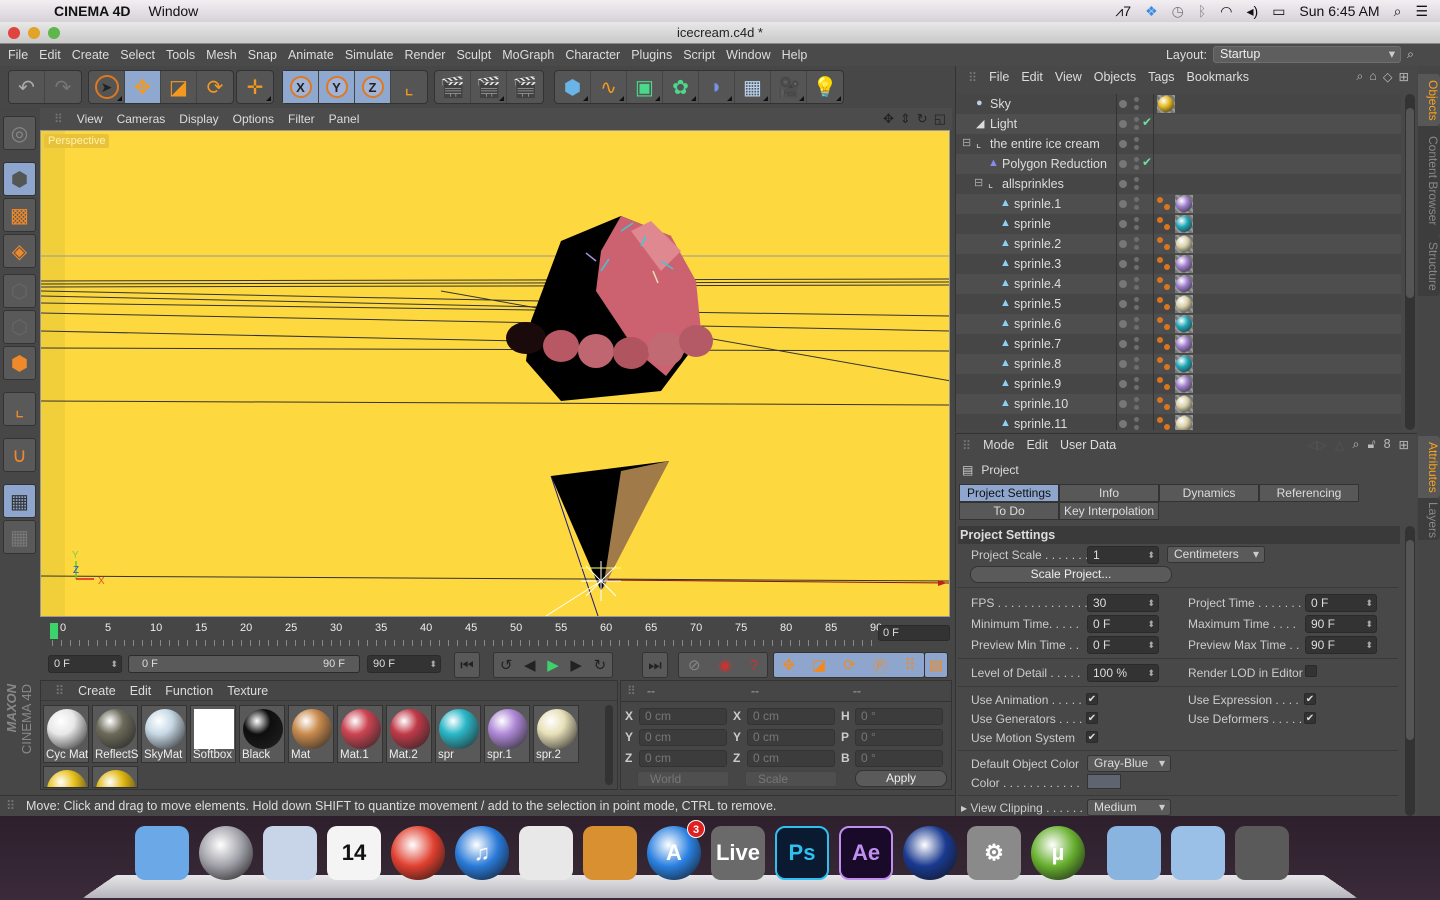 The image size is (1440, 900). Describe the element at coordinates (791, 779) in the screenshot. I see `coordinate-mode-dropdown: Scale` at that location.